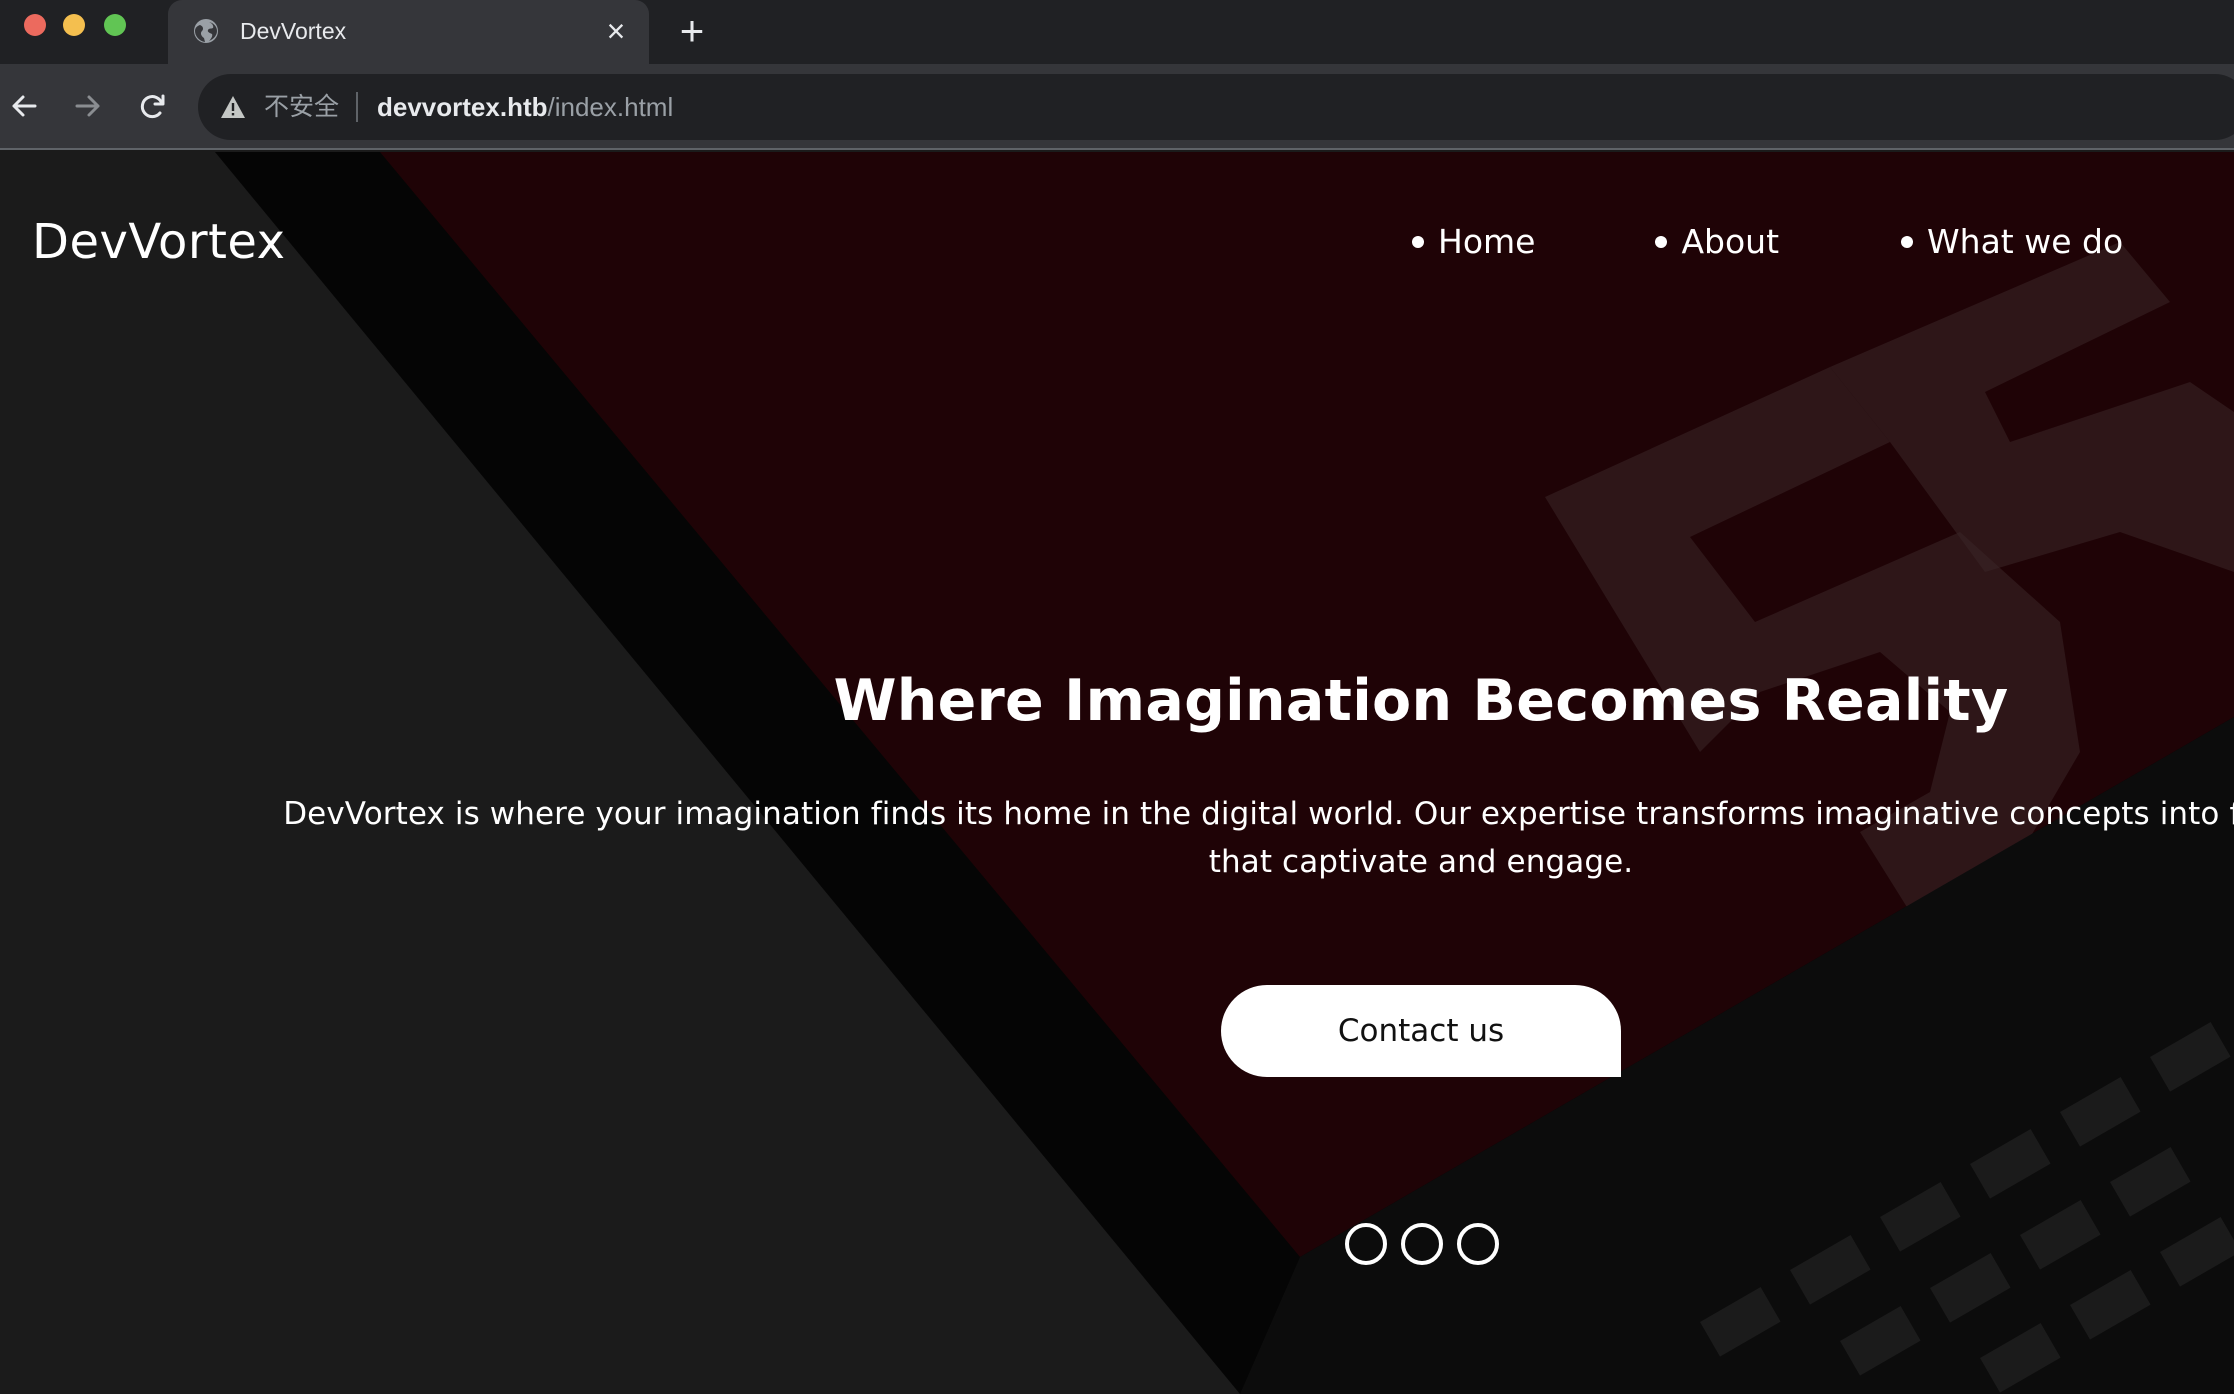 This screenshot has width=2234, height=1394. What do you see at coordinates (206, 31) in the screenshot?
I see `globe-icon` at bounding box center [206, 31].